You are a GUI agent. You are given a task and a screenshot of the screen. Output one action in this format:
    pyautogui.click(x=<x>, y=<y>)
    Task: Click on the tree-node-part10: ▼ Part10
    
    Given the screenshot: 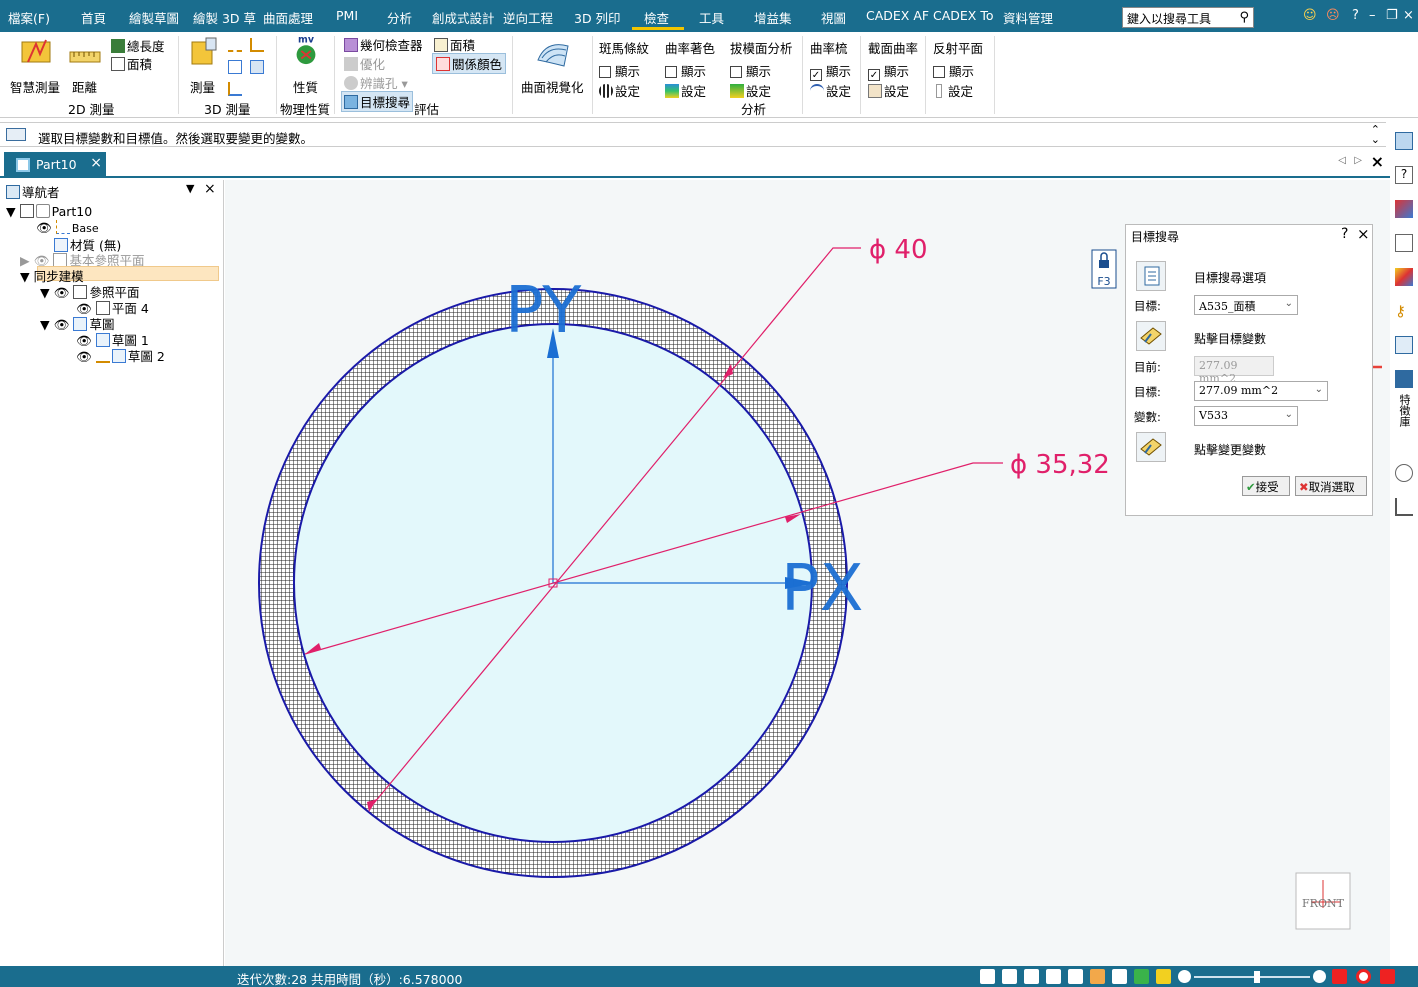 What is the action you would take?
    pyautogui.click(x=49, y=211)
    